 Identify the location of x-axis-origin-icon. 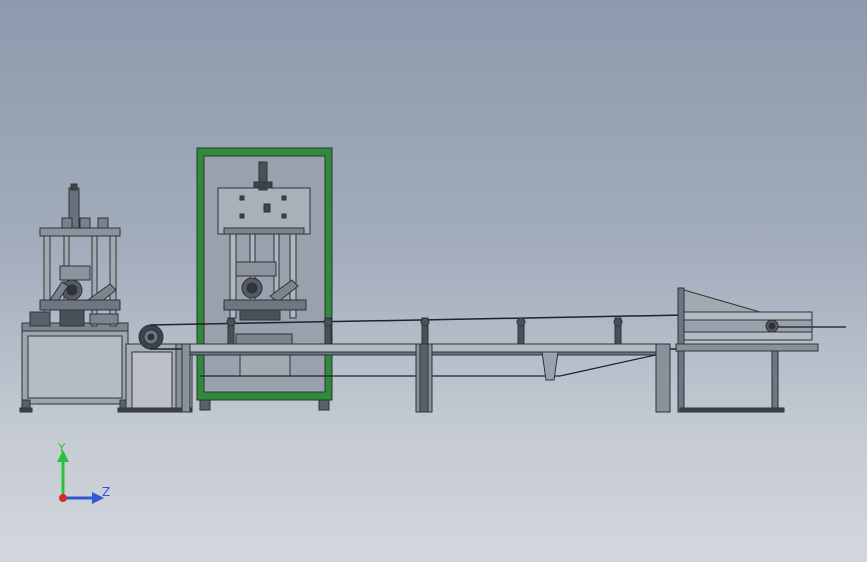
(63, 498).